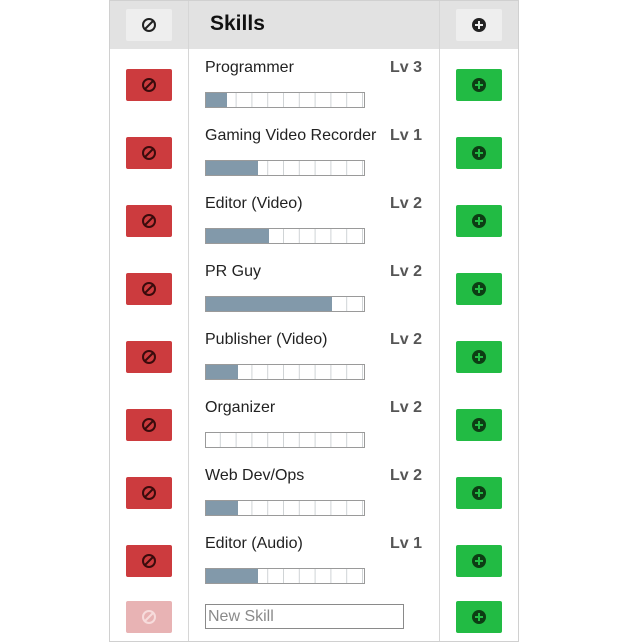  Describe the element at coordinates (291, 135) in the screenshot. I see `skill-name: Gaming Video Recorder` at that location.